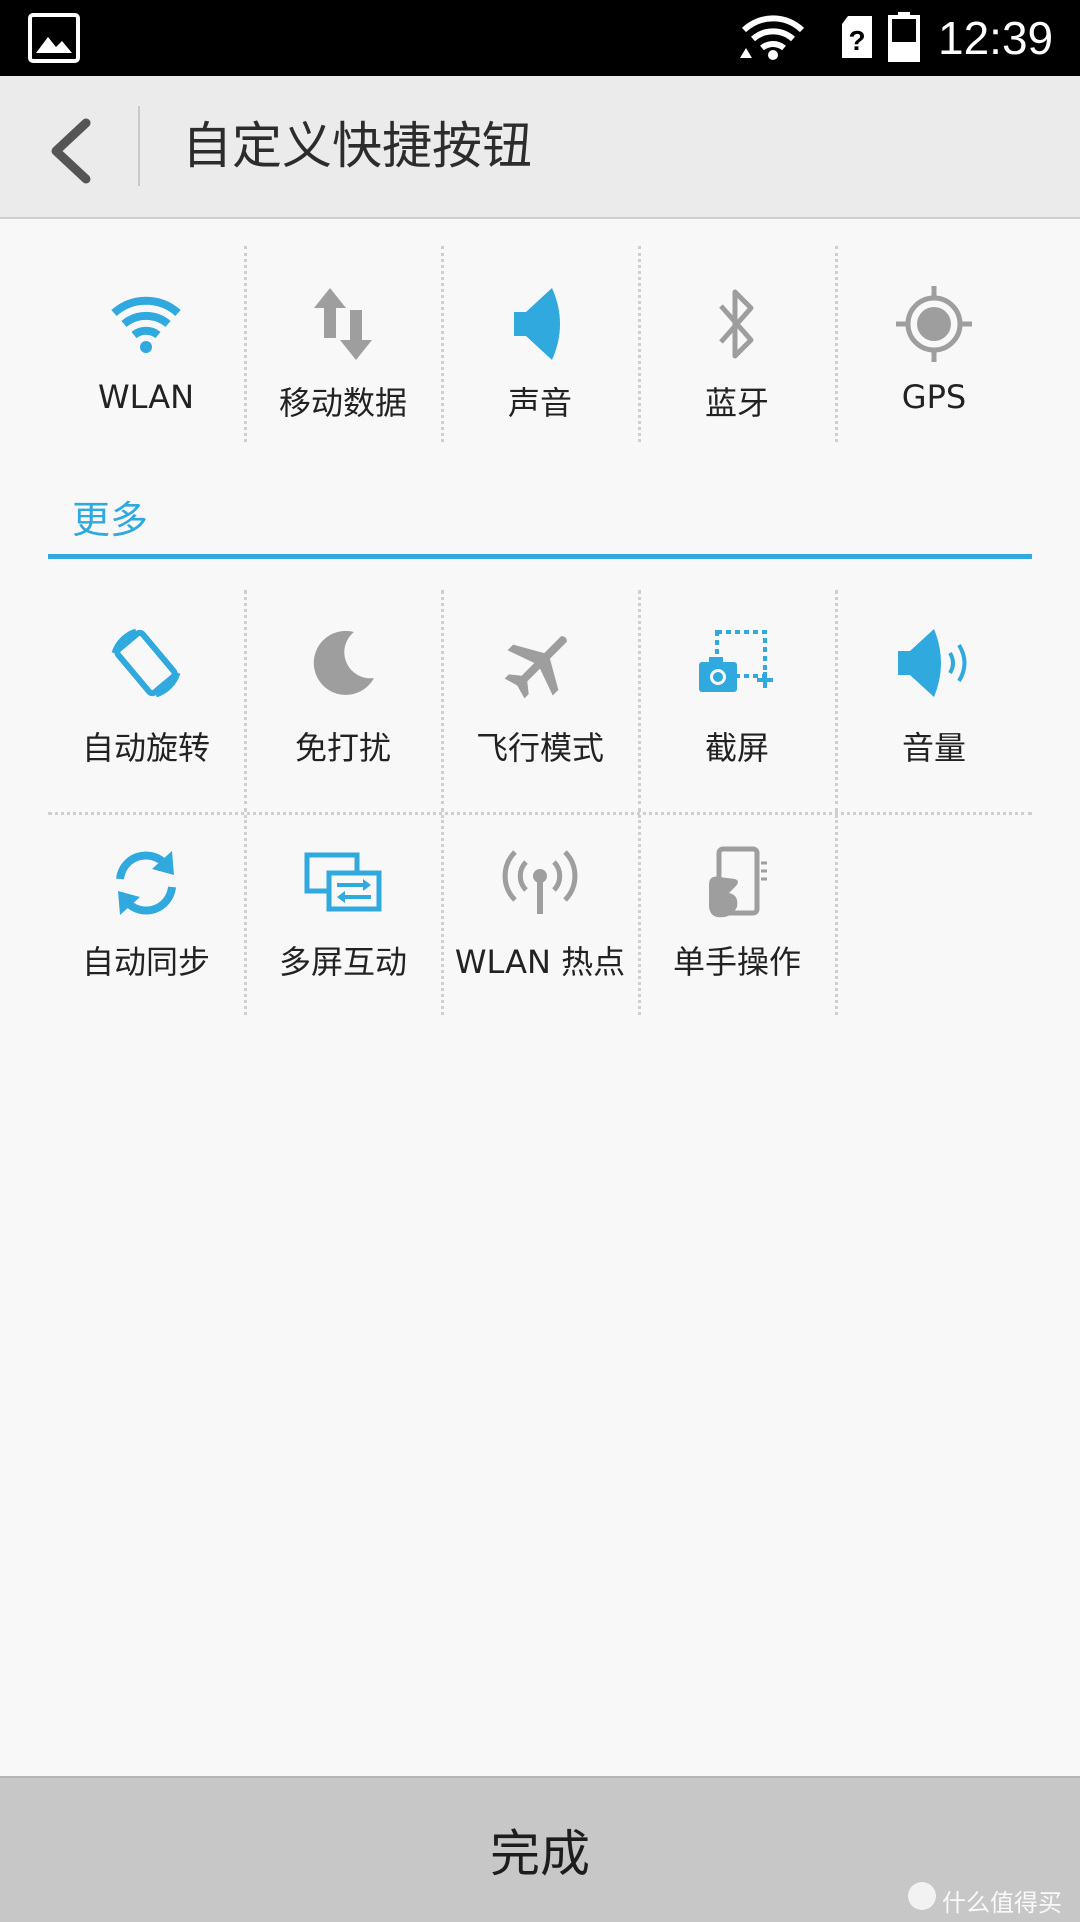 The image size is (1080, 1922). I want to click on mobile-data-icon, so click(343, 324).